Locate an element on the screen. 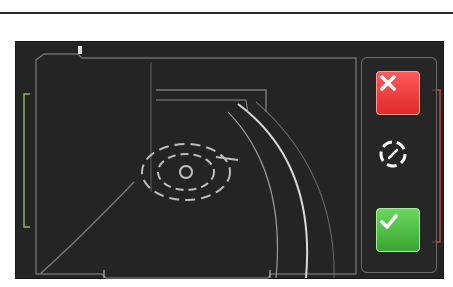  confirm-button is located at coordinates (398, 230).